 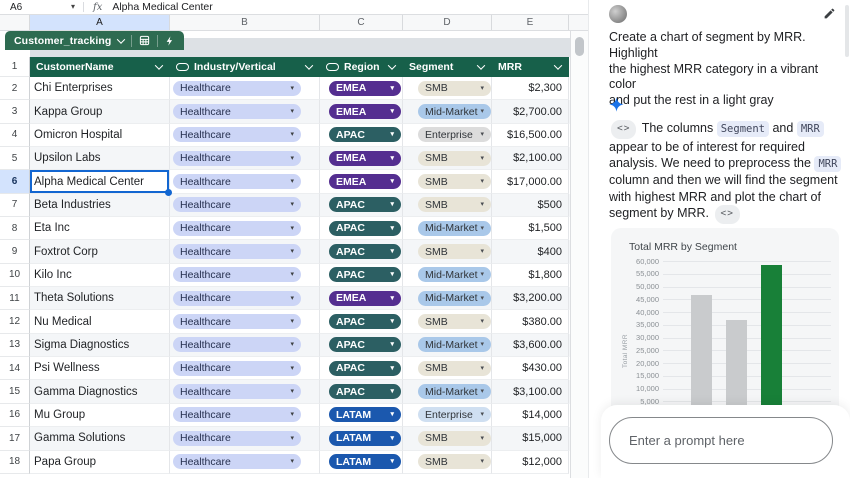 What do you see at coordinates (447, 67) in the screenshot?
I see `column-header-segment: Segment` at bounding box center [447, 67].